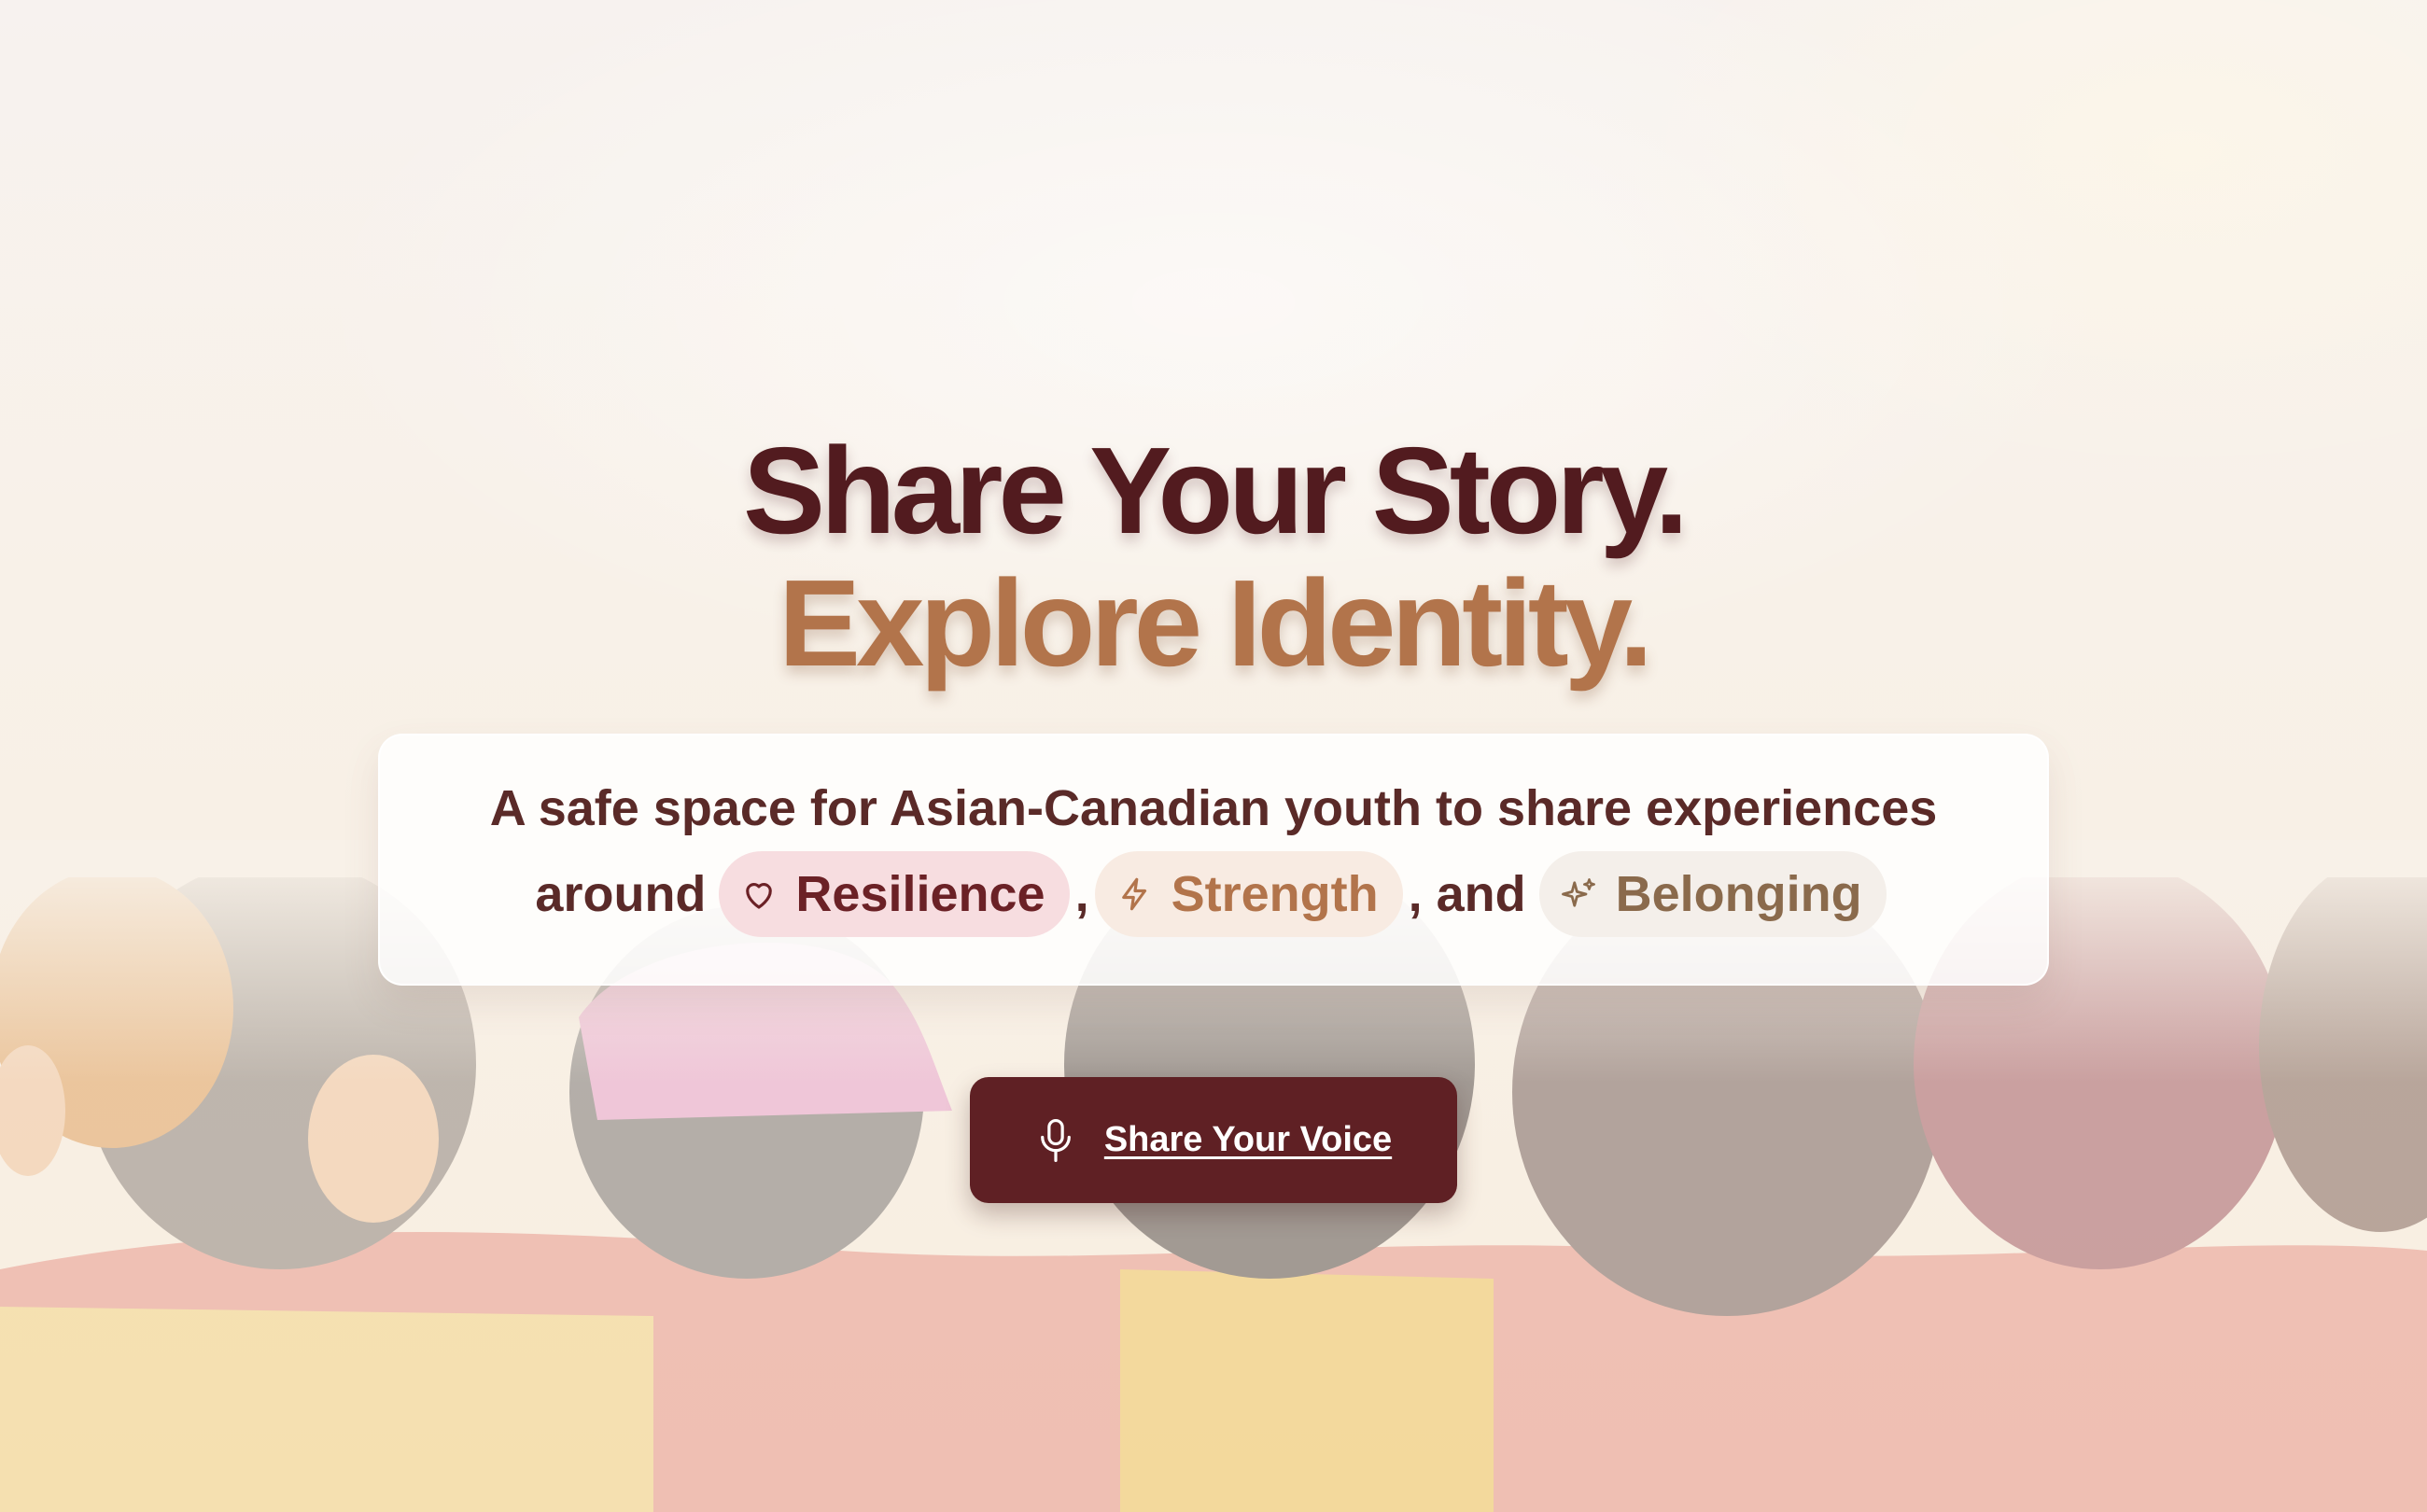  Describe the element at coordinates (1215, 623) in the screenshot. I see `headline-accent: Explore Identity.` at that location.